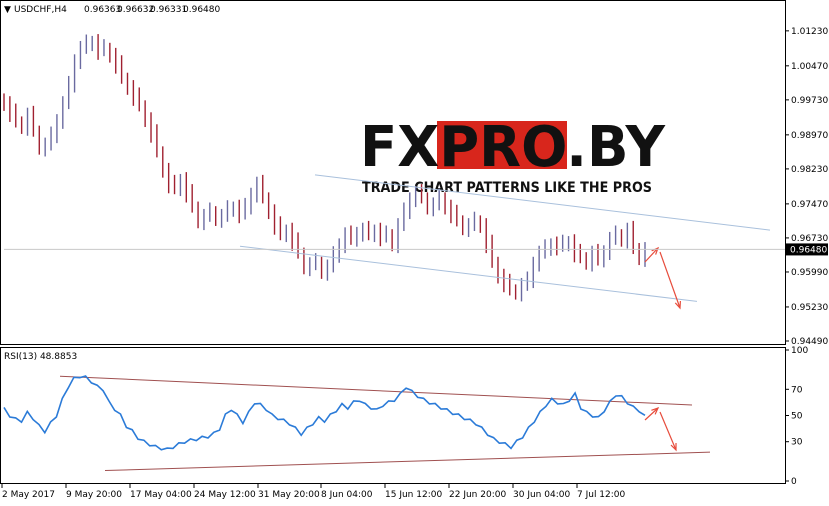 The image size is (829, 506). I want to click on symbol-header: USDCHF,H4, so click(40, 10).